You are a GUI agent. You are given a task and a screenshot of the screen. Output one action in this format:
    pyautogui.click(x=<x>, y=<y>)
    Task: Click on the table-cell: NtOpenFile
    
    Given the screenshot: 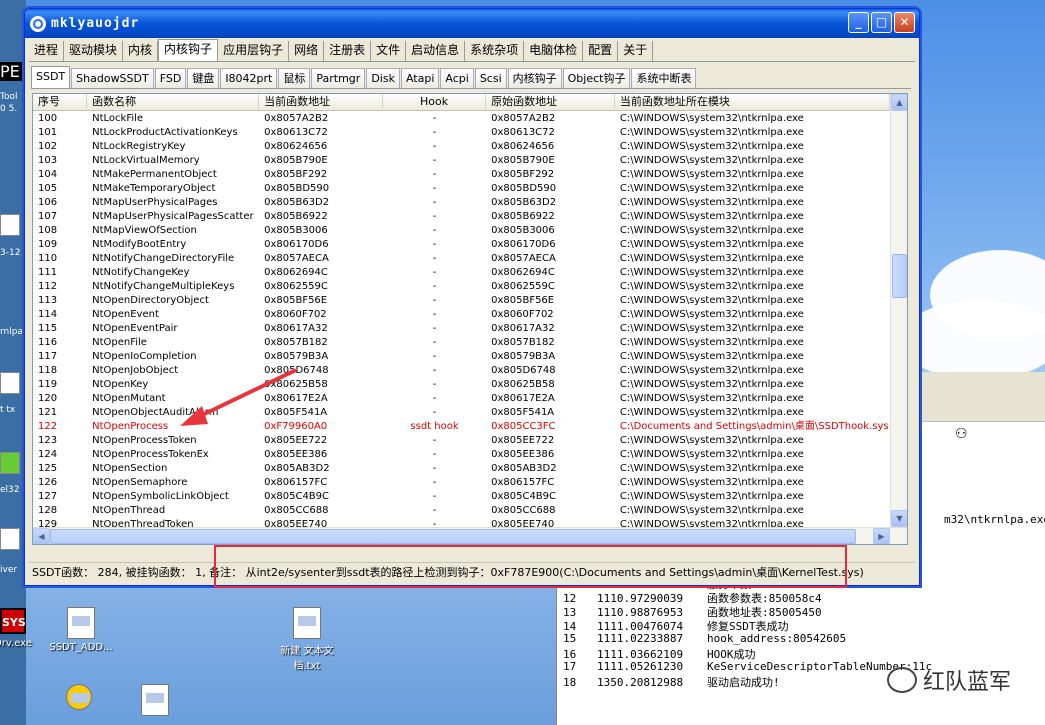 What is the action you would take?
    pyautogui.click(x=119, y=342)
    